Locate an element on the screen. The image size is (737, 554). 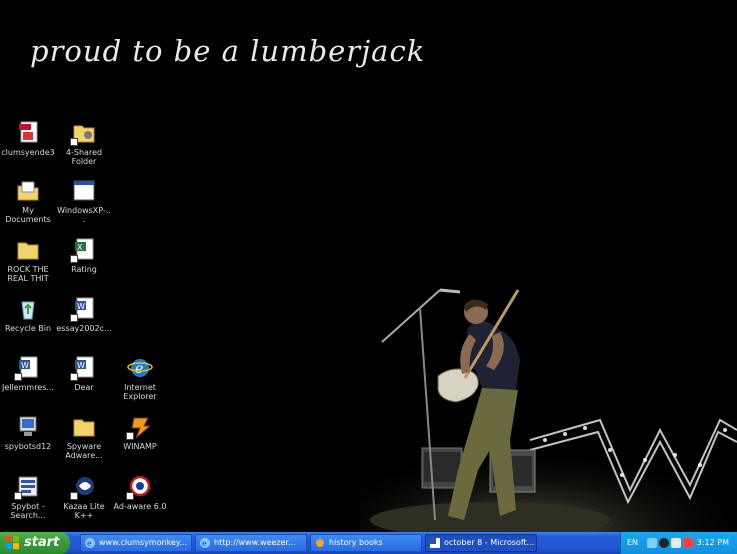
network-icon is located at coordinates (652, 543).